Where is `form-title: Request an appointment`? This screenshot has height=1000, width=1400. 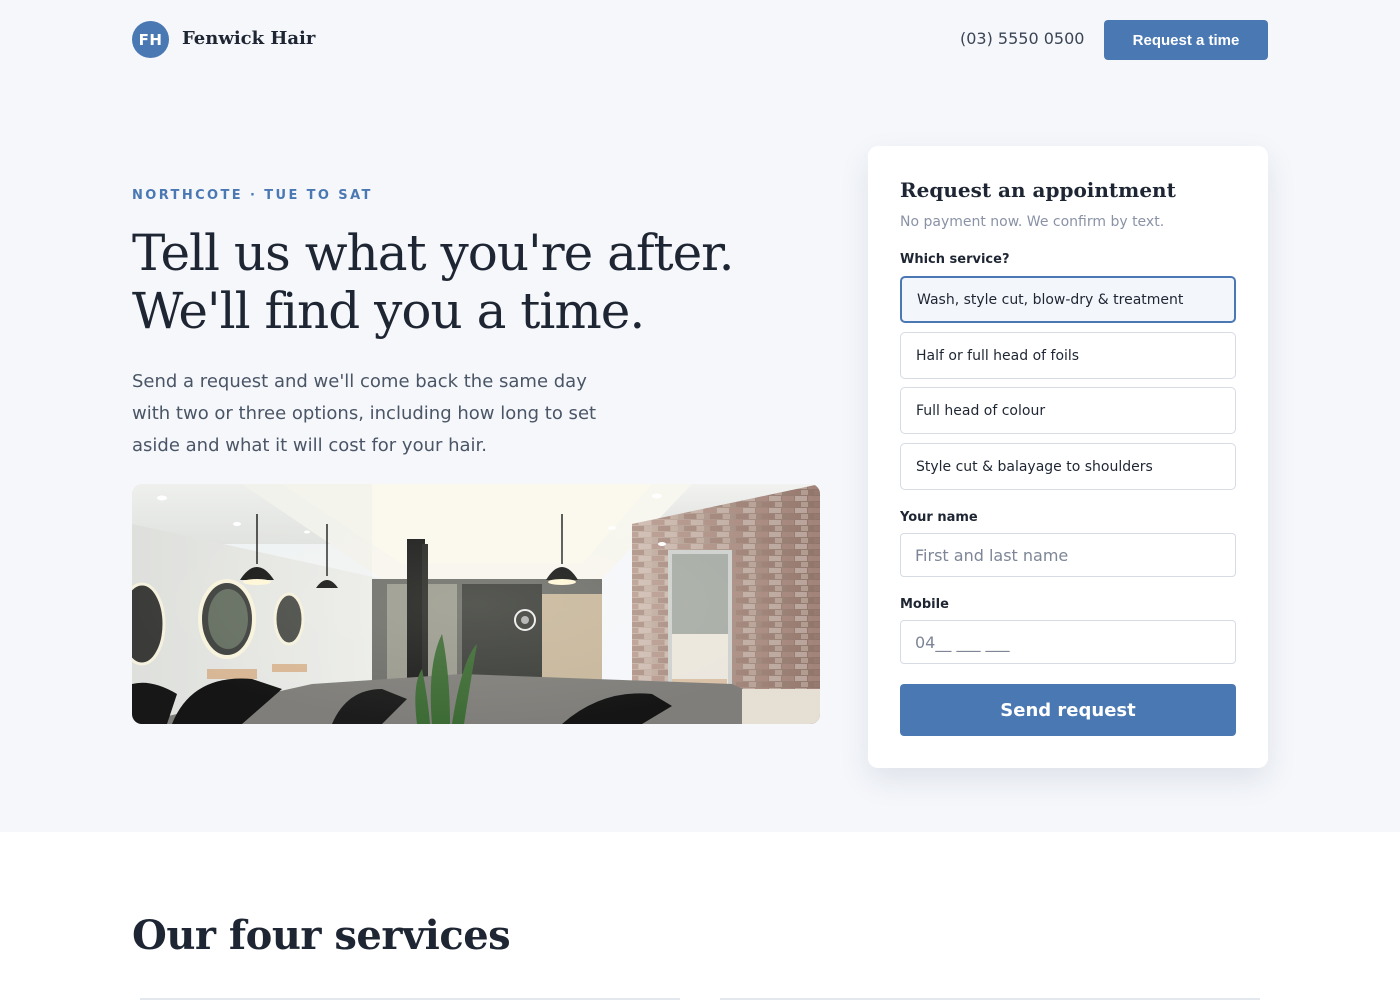 form-title: Request an appointment is located at coordinates (1038, 190).